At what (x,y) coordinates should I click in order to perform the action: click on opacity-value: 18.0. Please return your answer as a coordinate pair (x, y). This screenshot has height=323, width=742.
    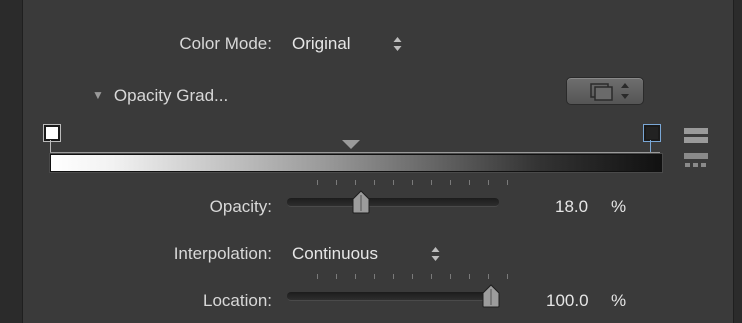
    Looking at the image, I should click on (571, 207).